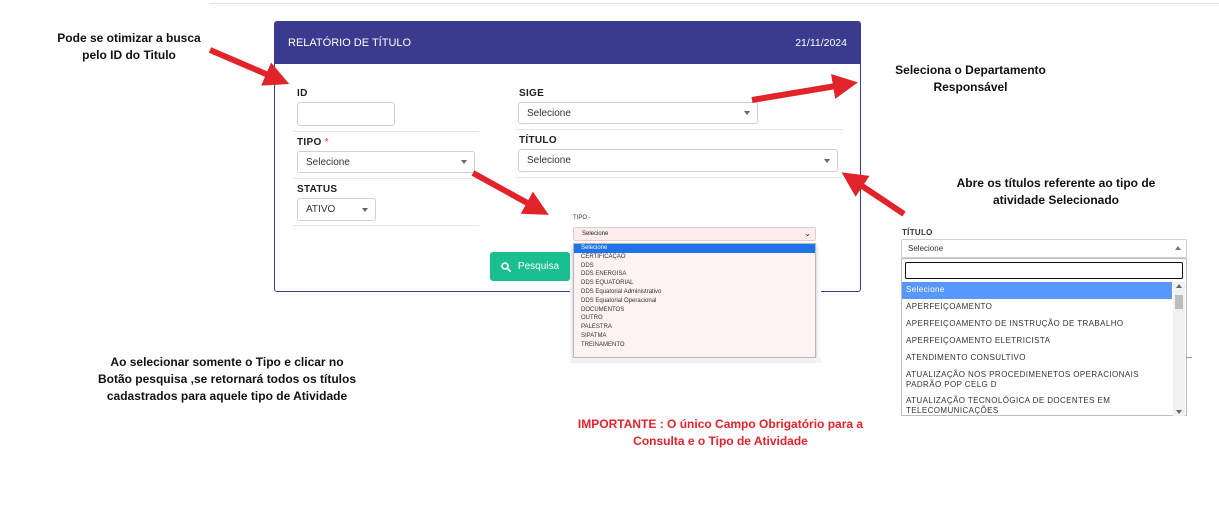  What do you see at coordinates (1037, 290) in the screenshot?
I see `titulo-option: Selecione` at bounding box center [1037, 290].